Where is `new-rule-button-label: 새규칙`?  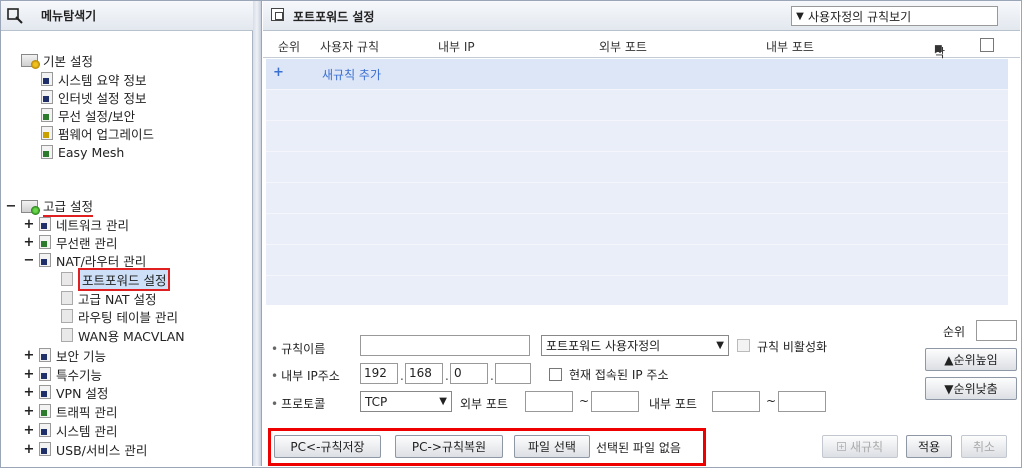 new-rule-button-label: 새규칙 is located at coordinates (866, 447).